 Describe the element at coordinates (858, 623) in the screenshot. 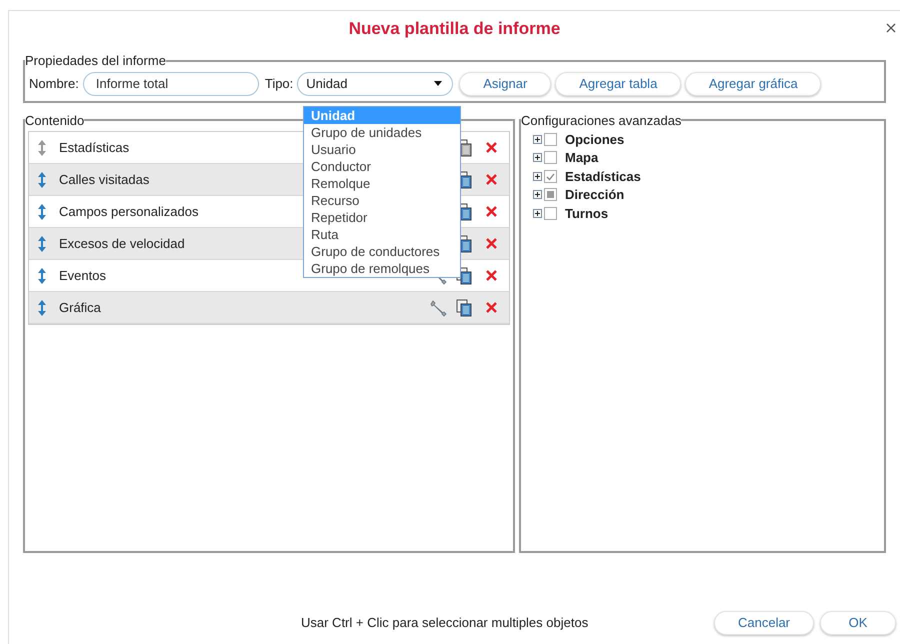

I see `dialog-button: OK` at that location.